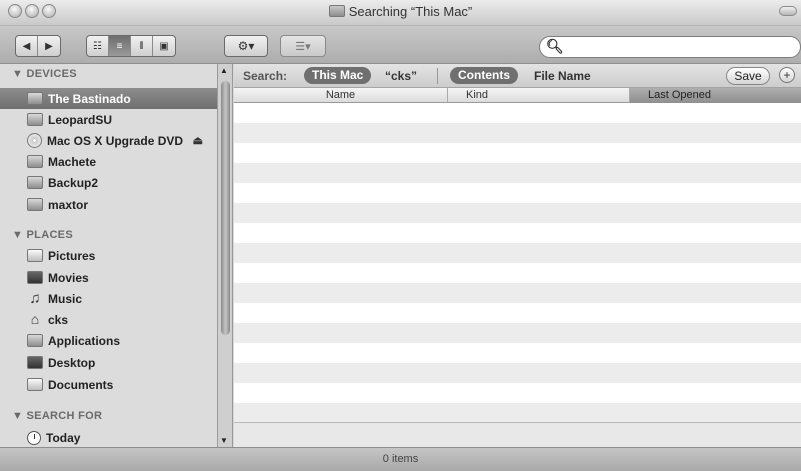 Image resolution: width=801 pixels, height=471 pixels. Describe the element at coordinates (108, 362) in the screenshot. I see `sidebar-item-desktop: Desktop` at that location.